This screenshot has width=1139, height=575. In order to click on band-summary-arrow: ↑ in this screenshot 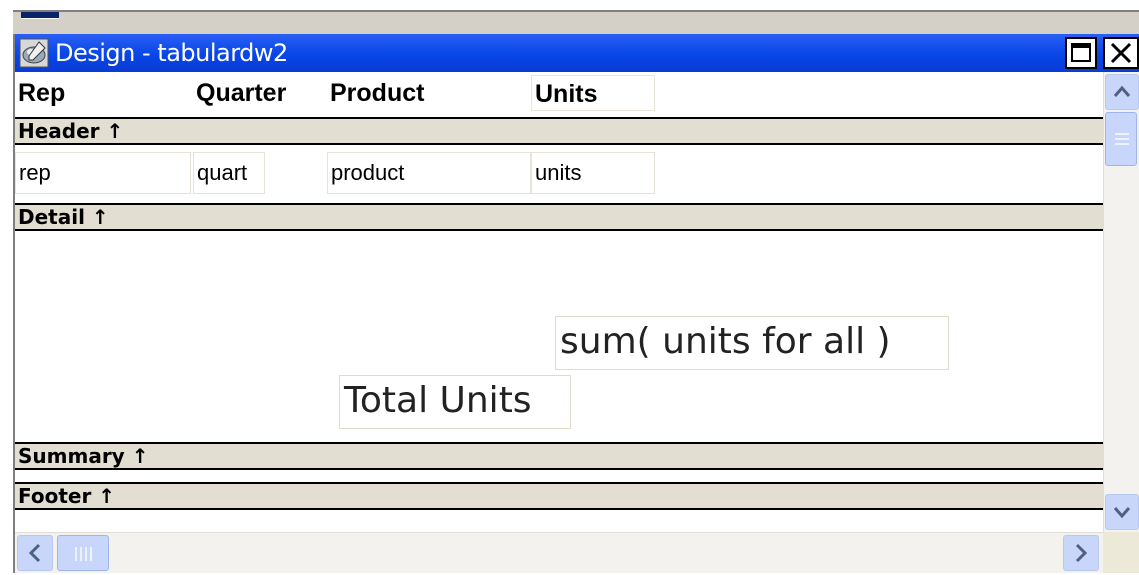, I will do `click(140, 456)`.